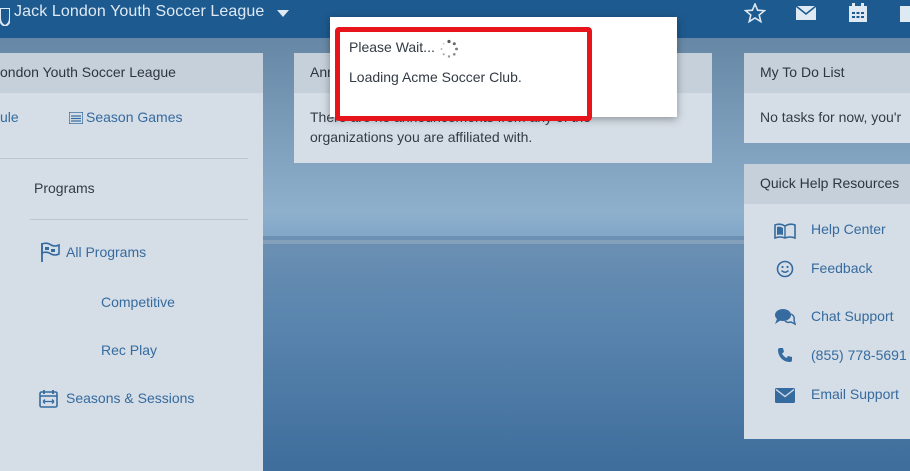 The width and height of the screenshot is (910, 471). What do you see at coordinates (129, 350) in the screenshot?
I see `rec-play-link: Rec Play` at bounding box center [129, 350].